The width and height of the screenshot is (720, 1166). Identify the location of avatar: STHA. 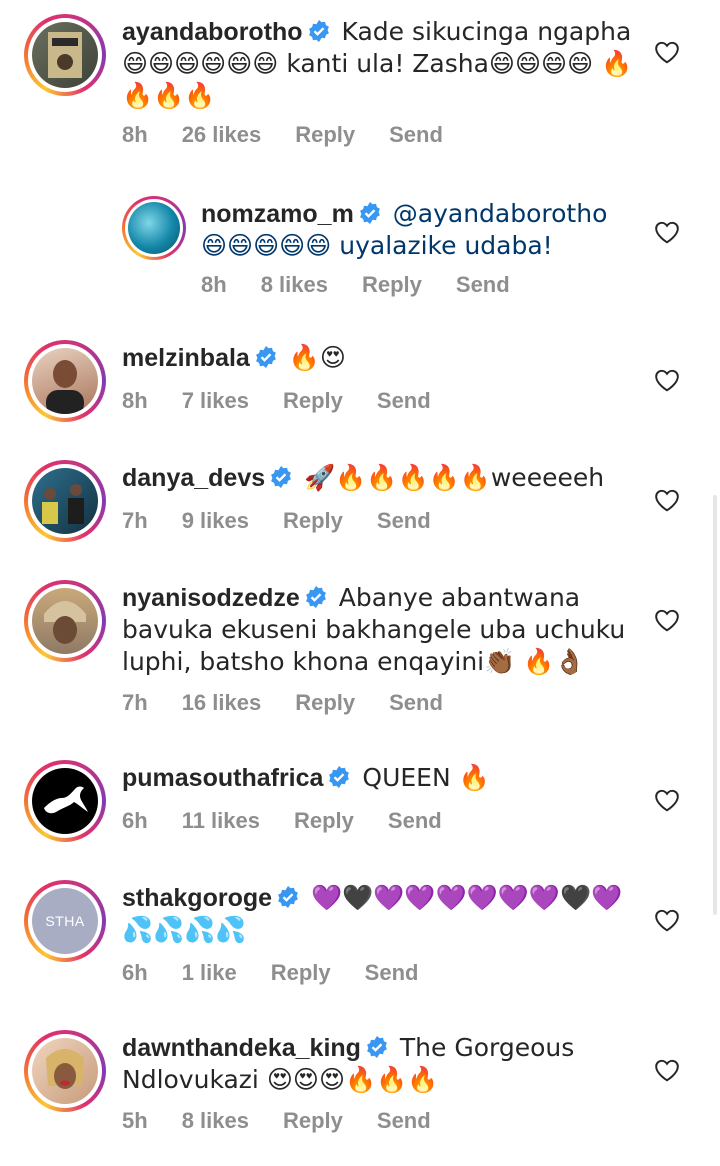
(65, 921).